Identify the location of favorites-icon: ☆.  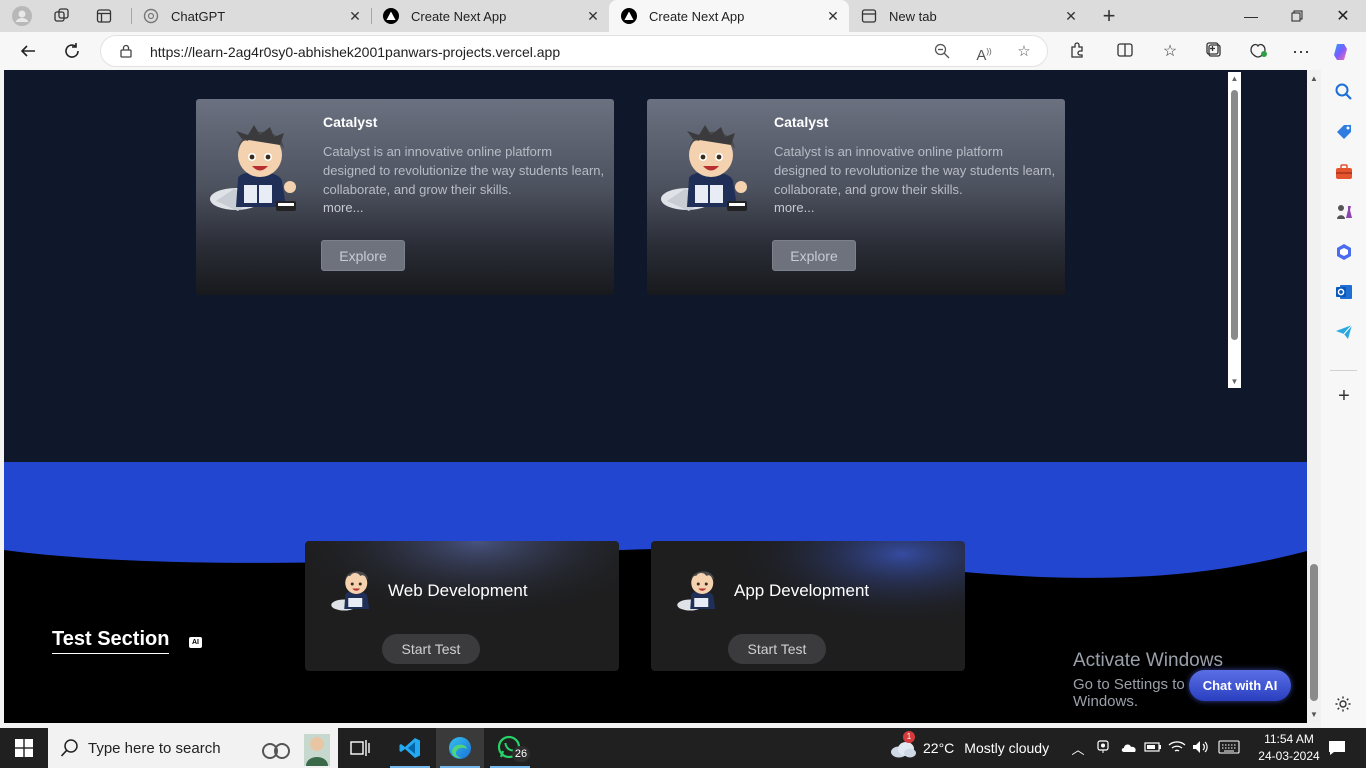
(1170, 52).